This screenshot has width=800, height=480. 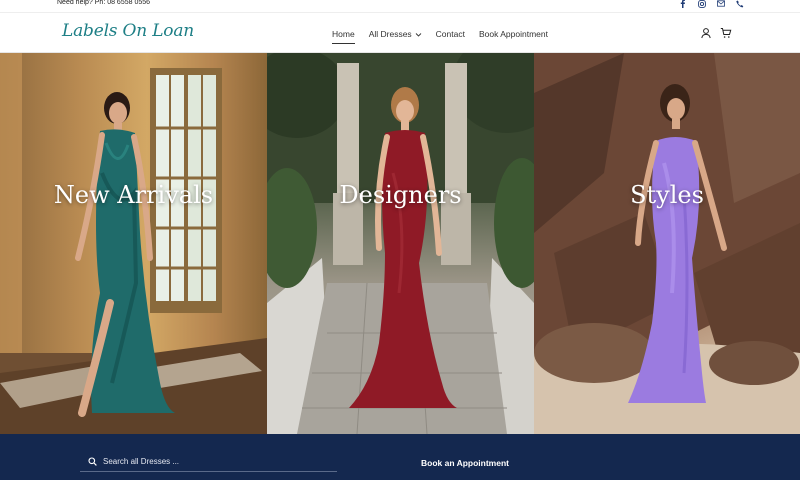 What do you see at coordinates (104, 3) in the screenshot?
I see `help-phone-text: Need help? Ph: 08 6558 0556` at bounding box center [104, 3].